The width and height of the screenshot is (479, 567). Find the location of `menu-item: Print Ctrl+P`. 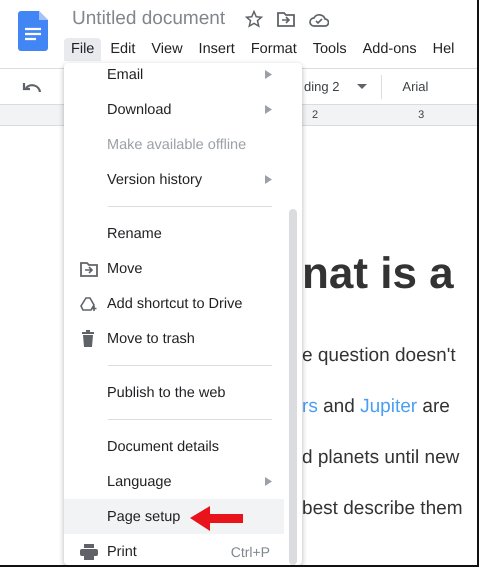

menu-item: Print Ctrl+P is located at coordinates (174, 549).